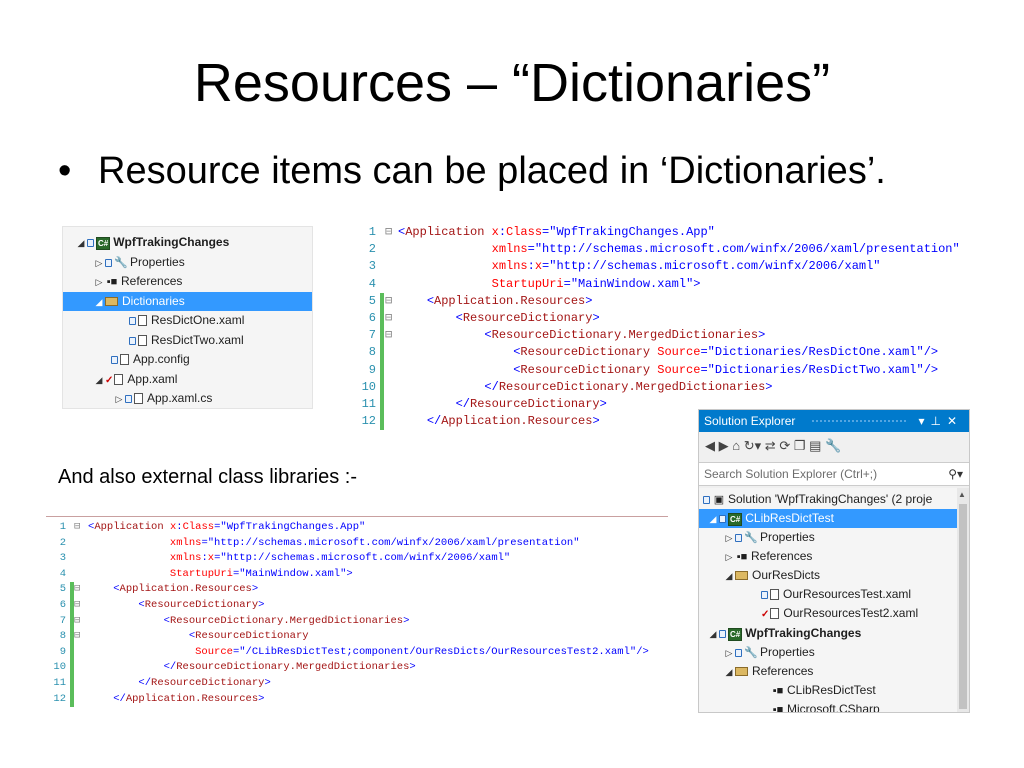 The height and width of the screenshot is (768, 1024). Describe the element at coordinates (596, 283) in the screenshot. I see `code-line: StartupUri="MainWindow.xaml">` at that location.